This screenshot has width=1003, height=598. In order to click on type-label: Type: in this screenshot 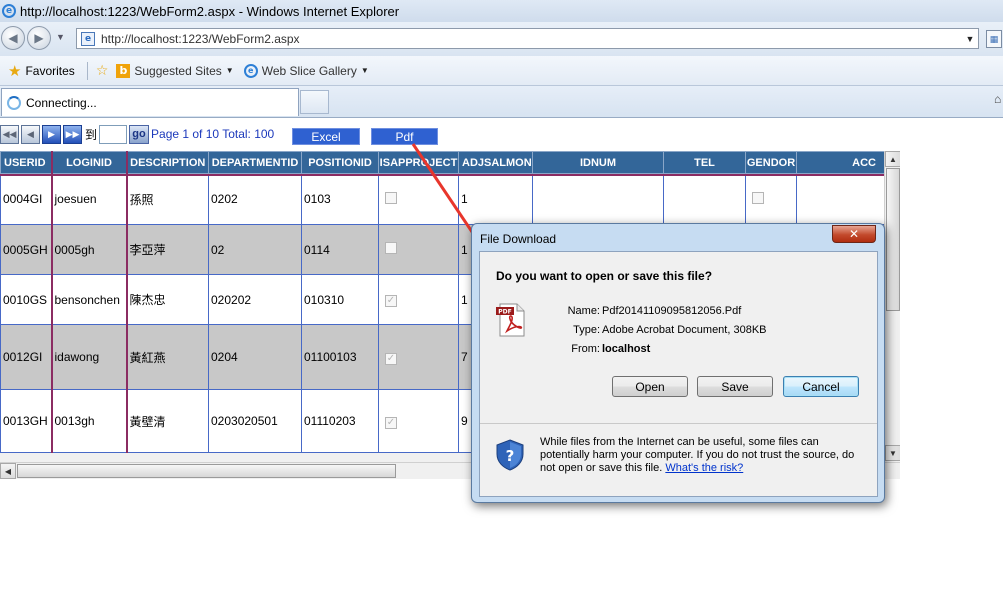, I will do `click(586, 330)`.